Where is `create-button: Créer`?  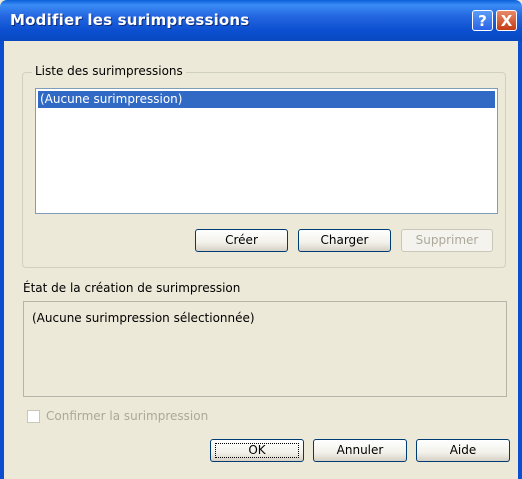 create-button: Créer is located at coordinates (241, 240).